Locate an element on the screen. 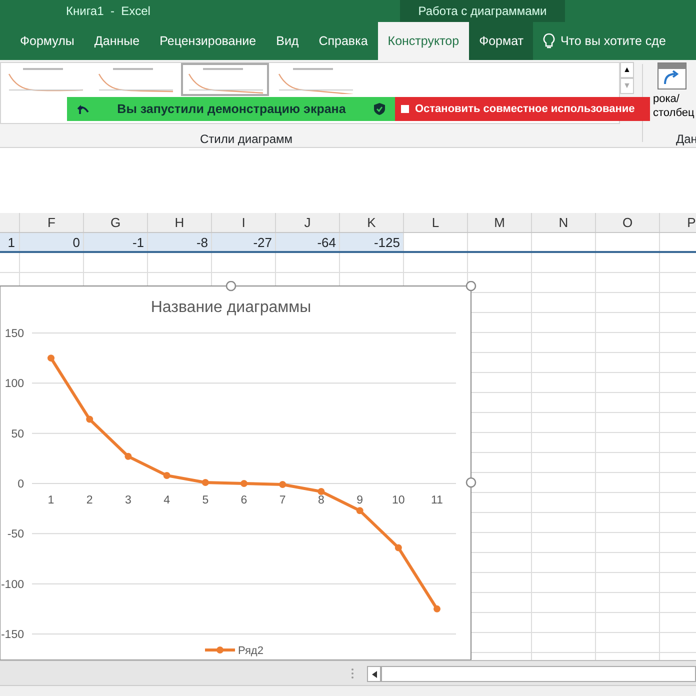 The height and width of the screenshot is (696, 696). ribbon-tab: Вид is located at coordinates (287, 41).